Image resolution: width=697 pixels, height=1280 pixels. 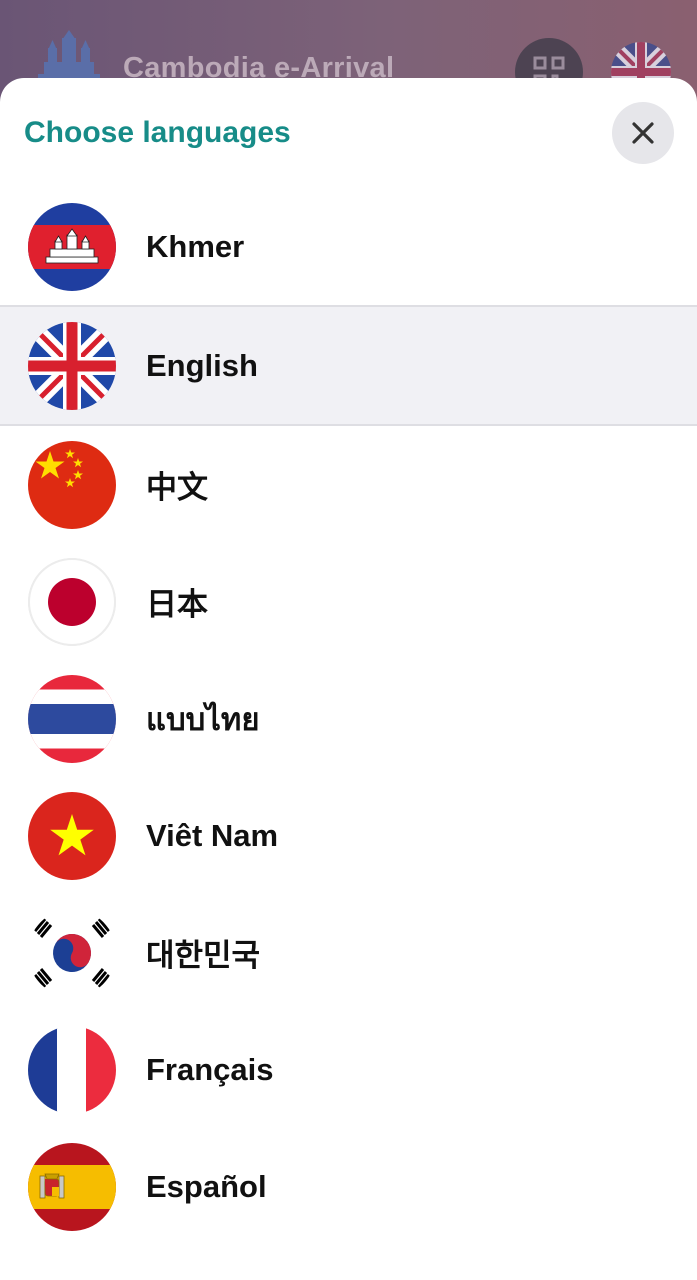 What do you see at coordinates (348, 484) in the screenshot?
I see `language-option-chinese: 中文` at bounding box center [348, 484].